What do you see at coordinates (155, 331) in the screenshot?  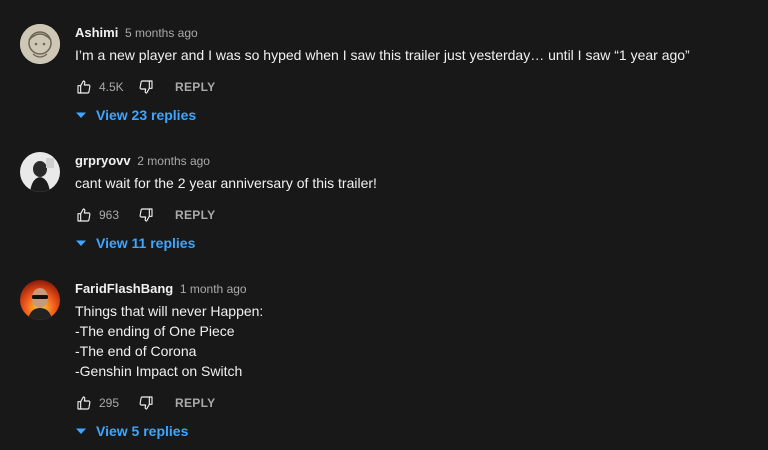 I see `comment-text-line: -The ending of One Piece` at bounding box center [155, 331].